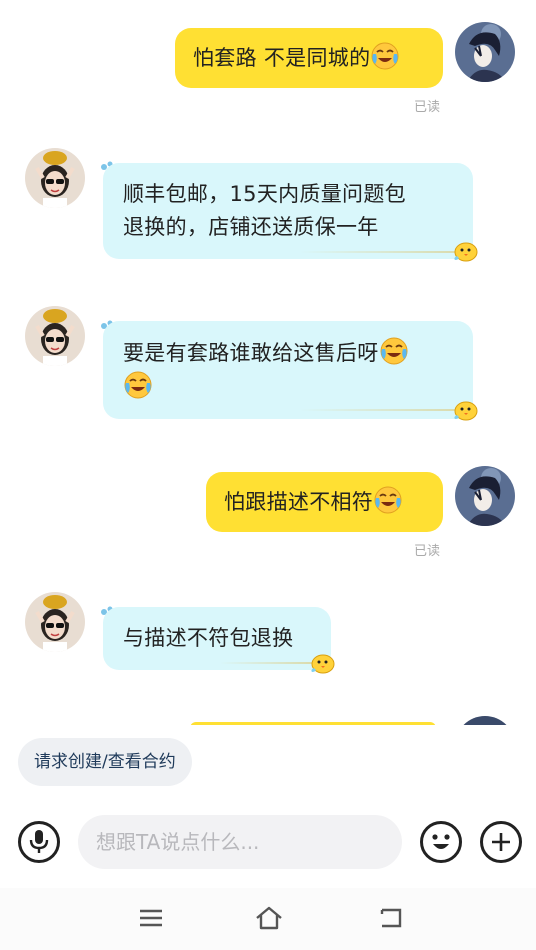 Image resolution: width=536 pixels, height=950 pixels. Describe the element at coordinates (251, 353) in the screenshot. I see `message-text: 要是有套路谁敢给这售后呀` at that location.